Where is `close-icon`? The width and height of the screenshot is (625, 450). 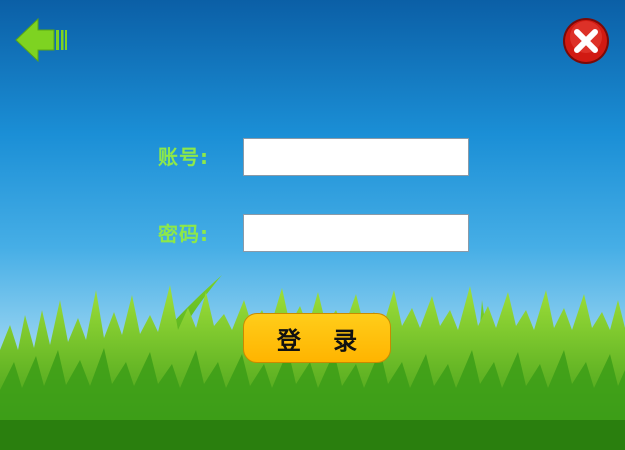
close-icon is located at coordinates (586, 41).